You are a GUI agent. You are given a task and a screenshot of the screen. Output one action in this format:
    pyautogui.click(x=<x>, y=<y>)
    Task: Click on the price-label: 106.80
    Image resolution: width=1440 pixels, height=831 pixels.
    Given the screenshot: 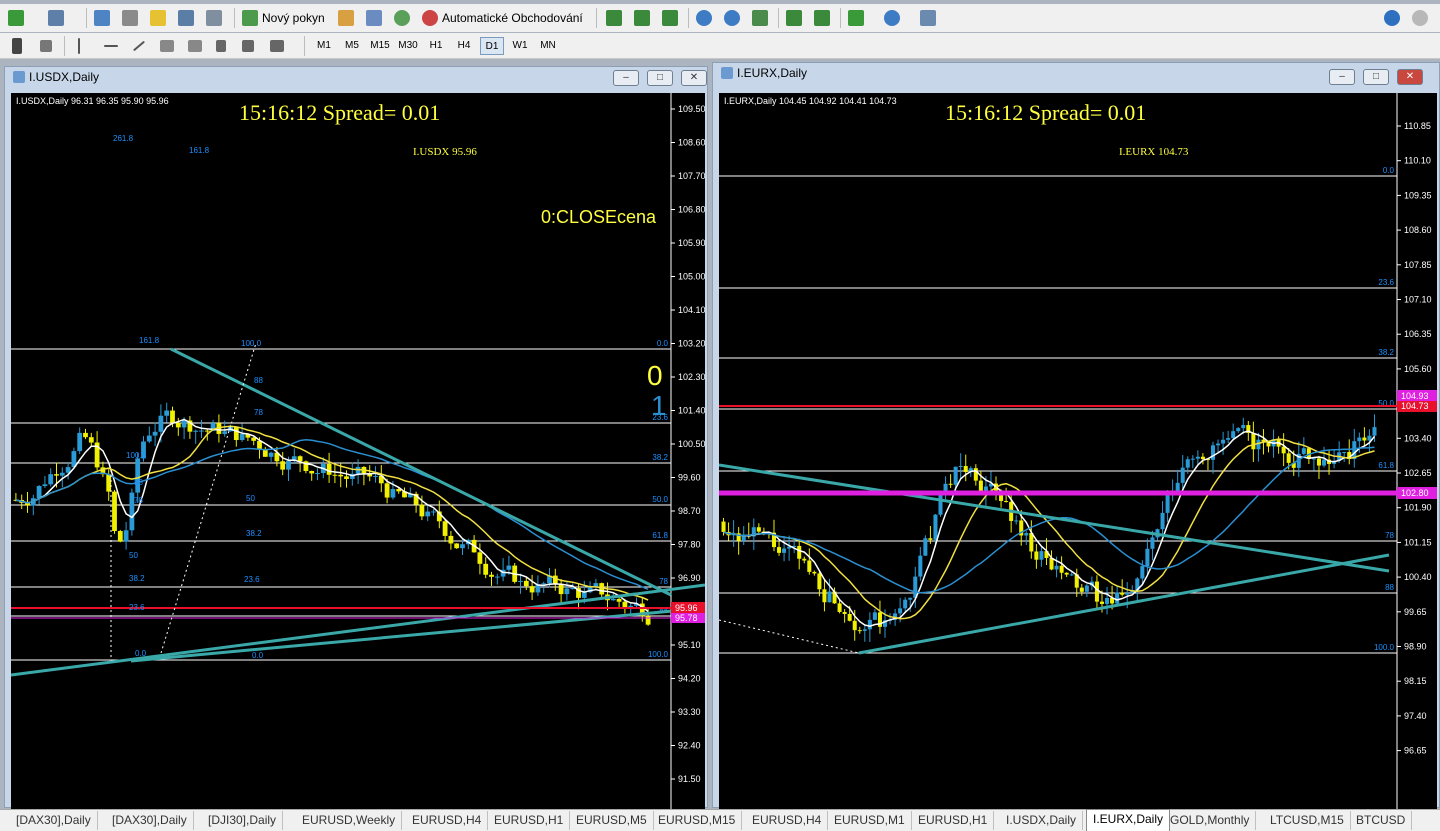 What is the action you would take?
    pyautogui.click(x=691, y=210)
    